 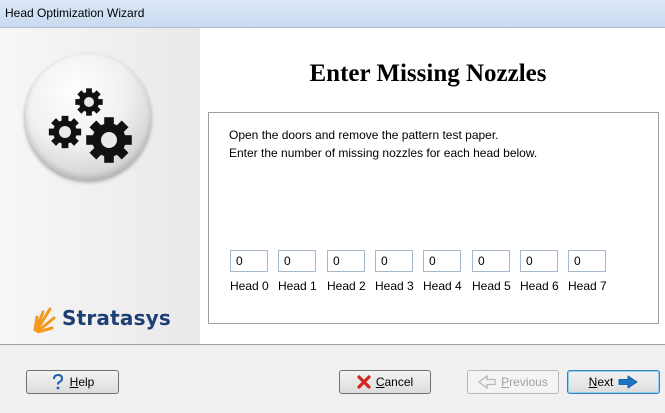 What do you see at coordinates (346, 286) in the screenshot?
I see `head-2-label: Head 2` at bounding box center [346, 286].